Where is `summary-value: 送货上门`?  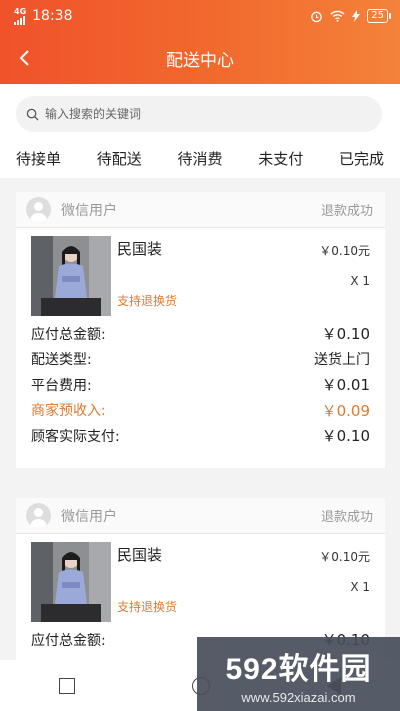
summary-value: 送货上门 is located at coordinates (342, 360).